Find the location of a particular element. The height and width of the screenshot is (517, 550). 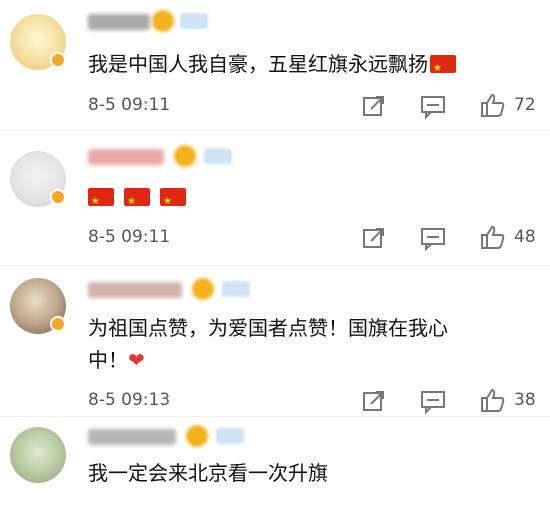

comment-time: 8-5 09:13 is located at coordinates (129, 400).